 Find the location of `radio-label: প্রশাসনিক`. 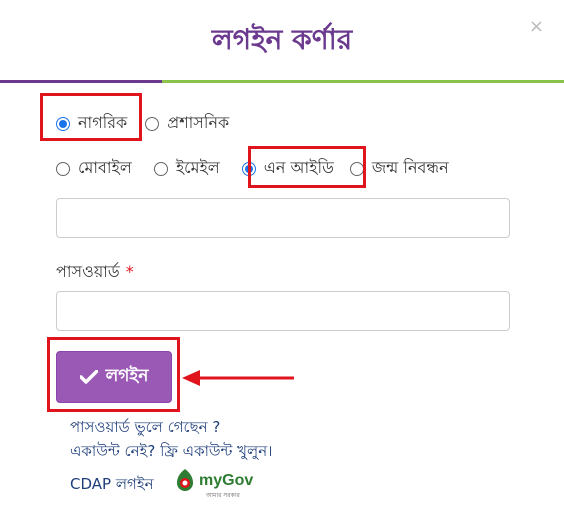

radio-label: প্রশাসনিক is located at coordinates (198, 122).